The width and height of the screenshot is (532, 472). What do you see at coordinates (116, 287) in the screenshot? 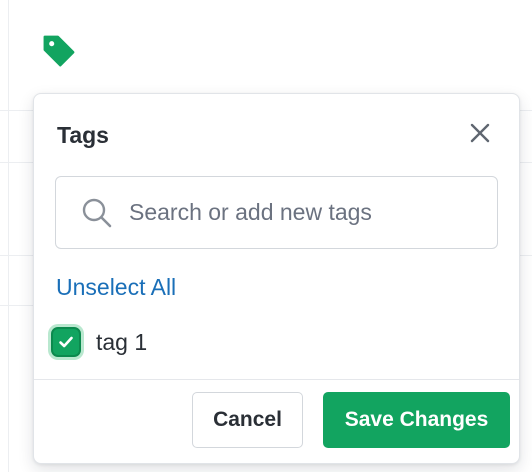
I see `unselect-all-link: Unselect All` at bounding box center [116, 287].